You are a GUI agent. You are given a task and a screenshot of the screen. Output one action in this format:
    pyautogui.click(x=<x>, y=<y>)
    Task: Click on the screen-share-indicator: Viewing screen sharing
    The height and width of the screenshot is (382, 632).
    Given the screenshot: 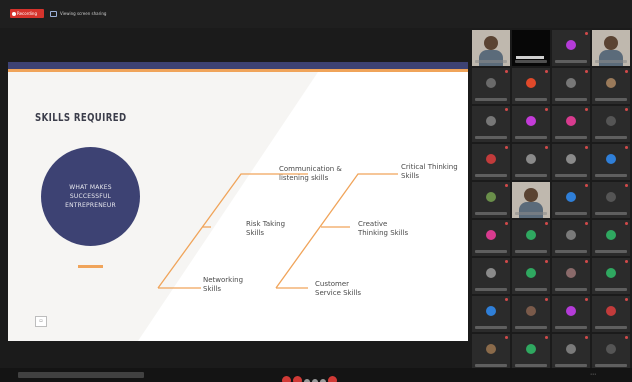 What is the action you would take?
    pyautogui.click(x=78, y=13)
    